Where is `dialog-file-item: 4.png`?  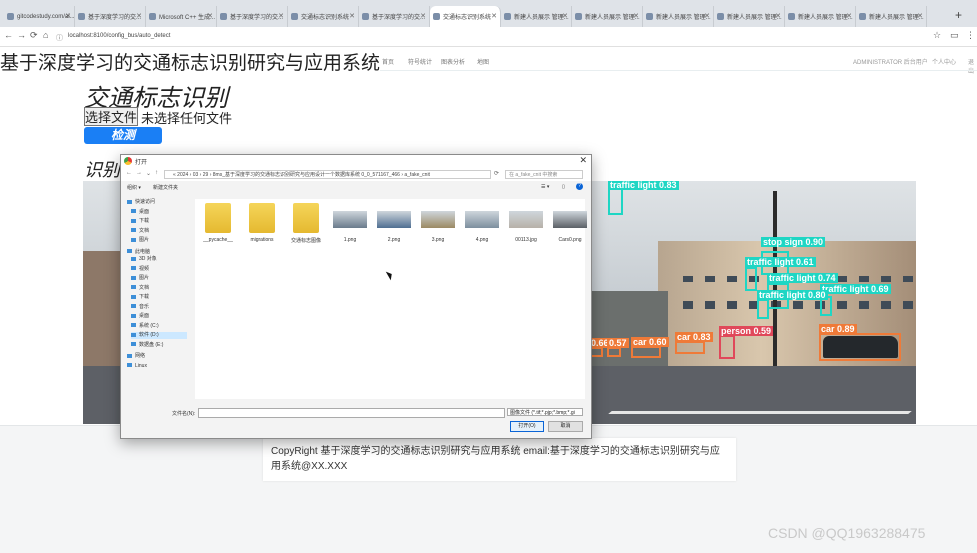
dialog-file-item: 4.png is located at coordinates (482, 223).